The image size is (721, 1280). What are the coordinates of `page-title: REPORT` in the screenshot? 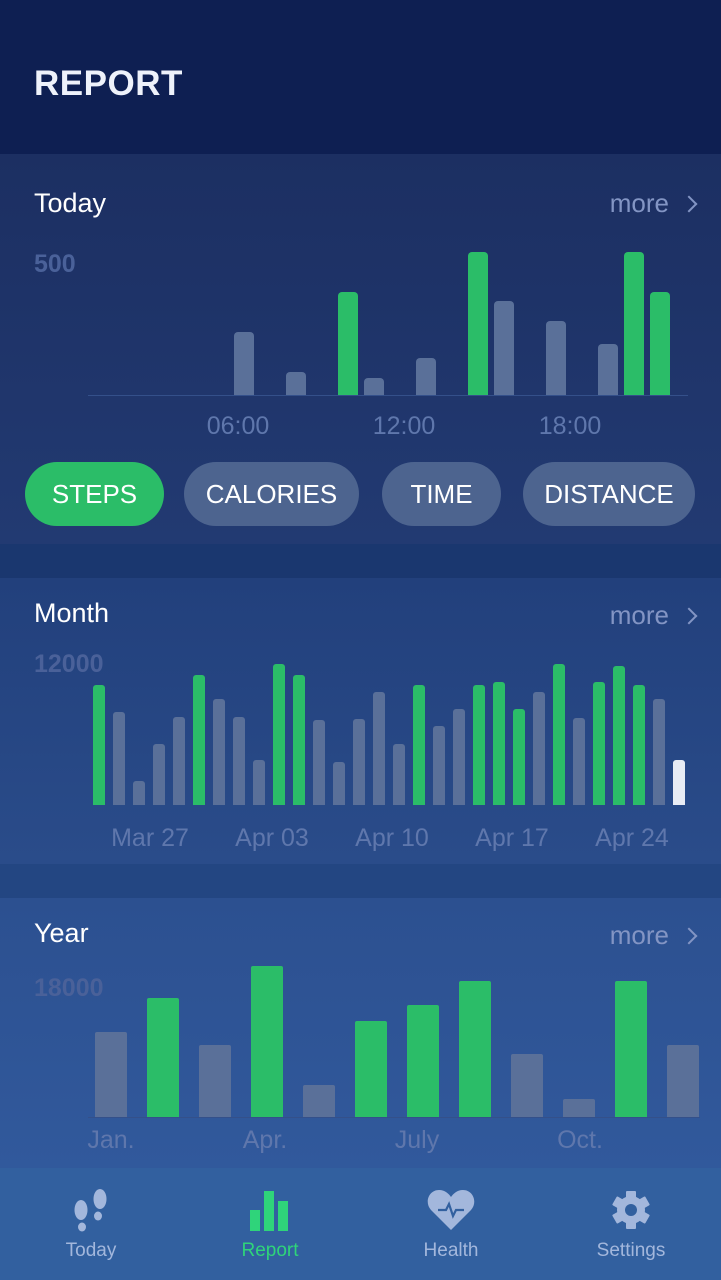 It's located at (108, 83).